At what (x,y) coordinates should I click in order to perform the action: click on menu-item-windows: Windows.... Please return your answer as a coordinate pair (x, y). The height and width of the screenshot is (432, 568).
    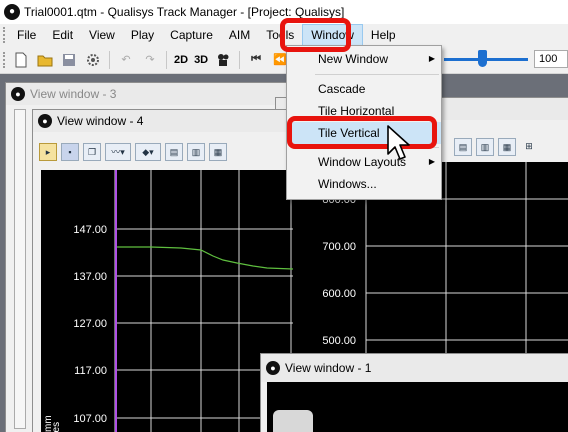
    Looking at the image, I should click on (364, 184).